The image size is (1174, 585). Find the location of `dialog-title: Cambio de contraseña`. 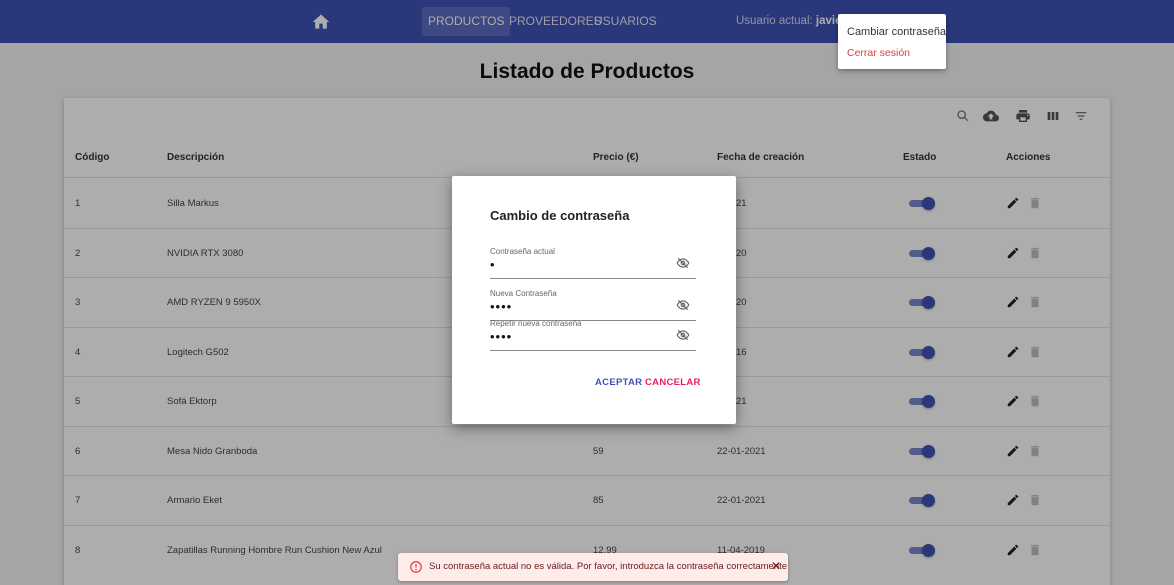

dialog-title: Cambio de contraseña is located at coordinates (560, 215).